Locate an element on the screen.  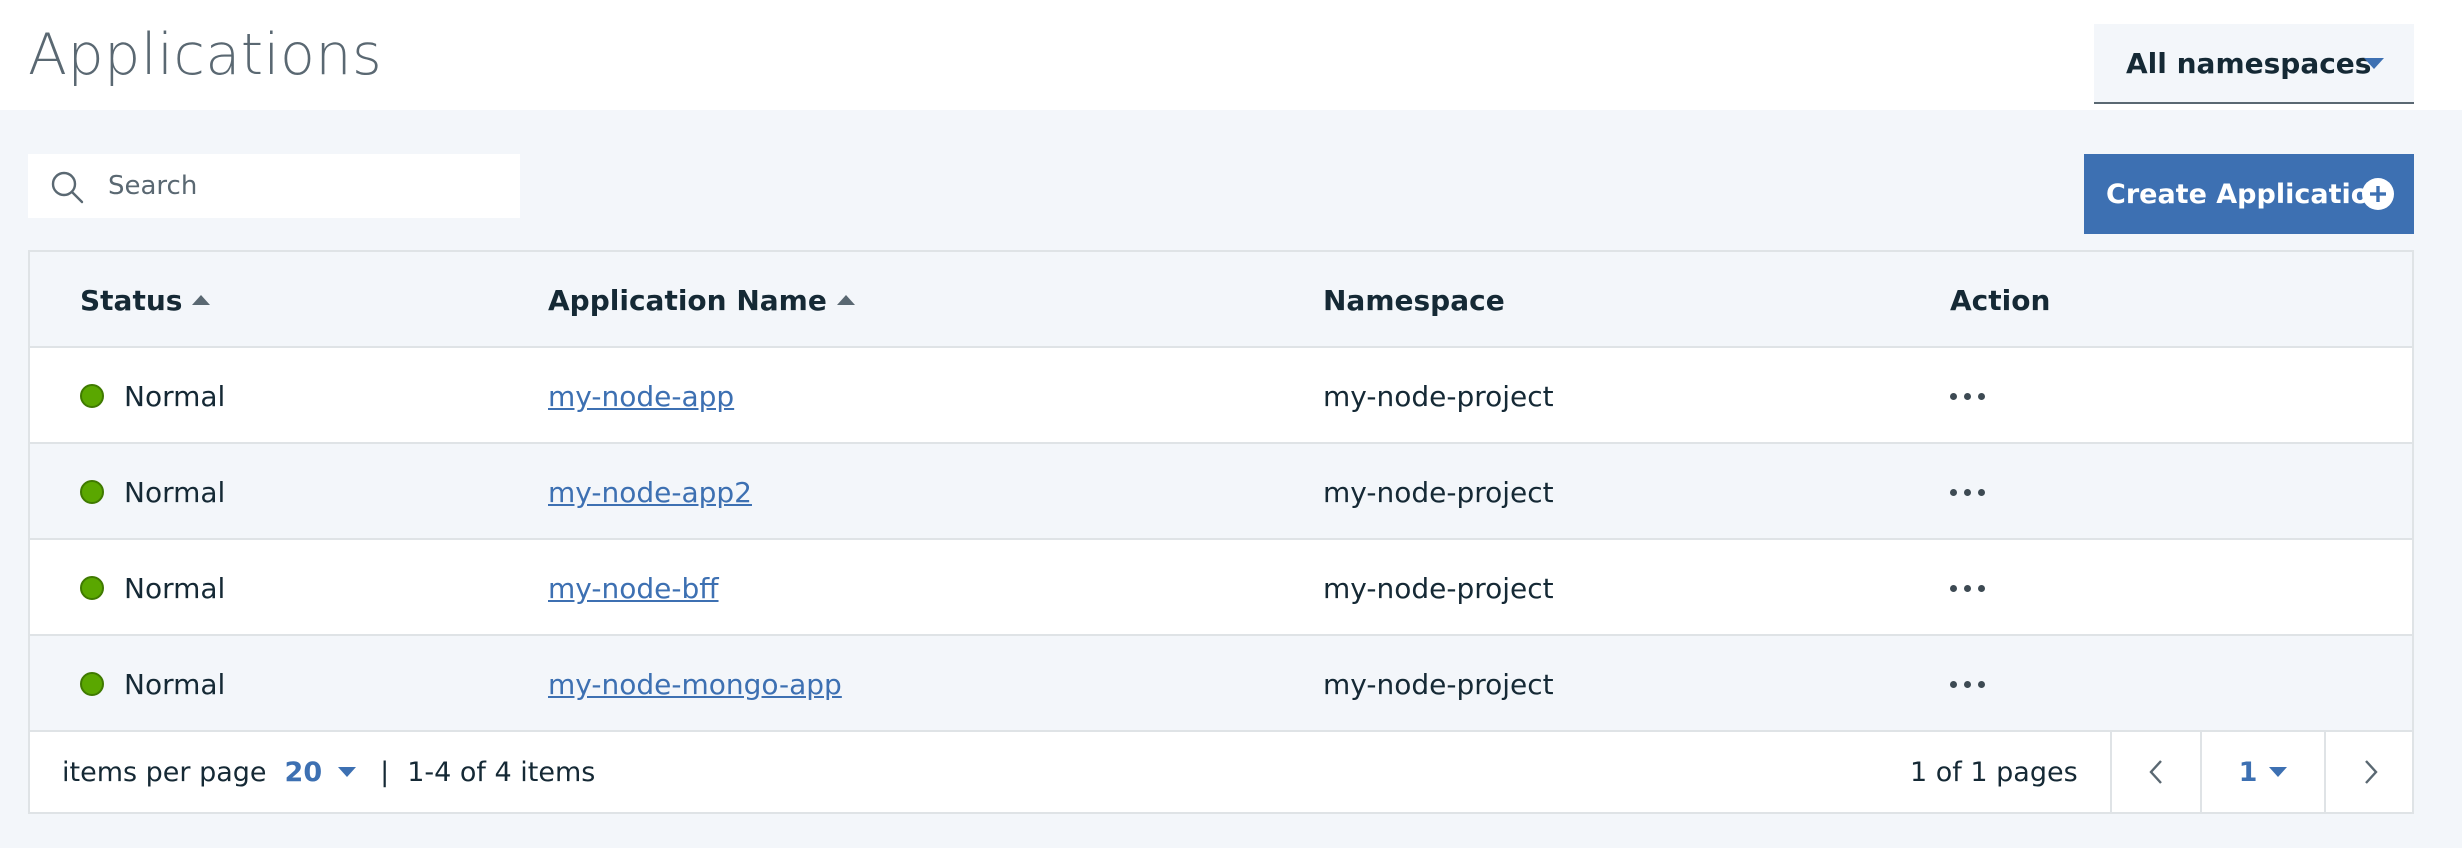
next-page-button is located at coordinates (2370, 772).